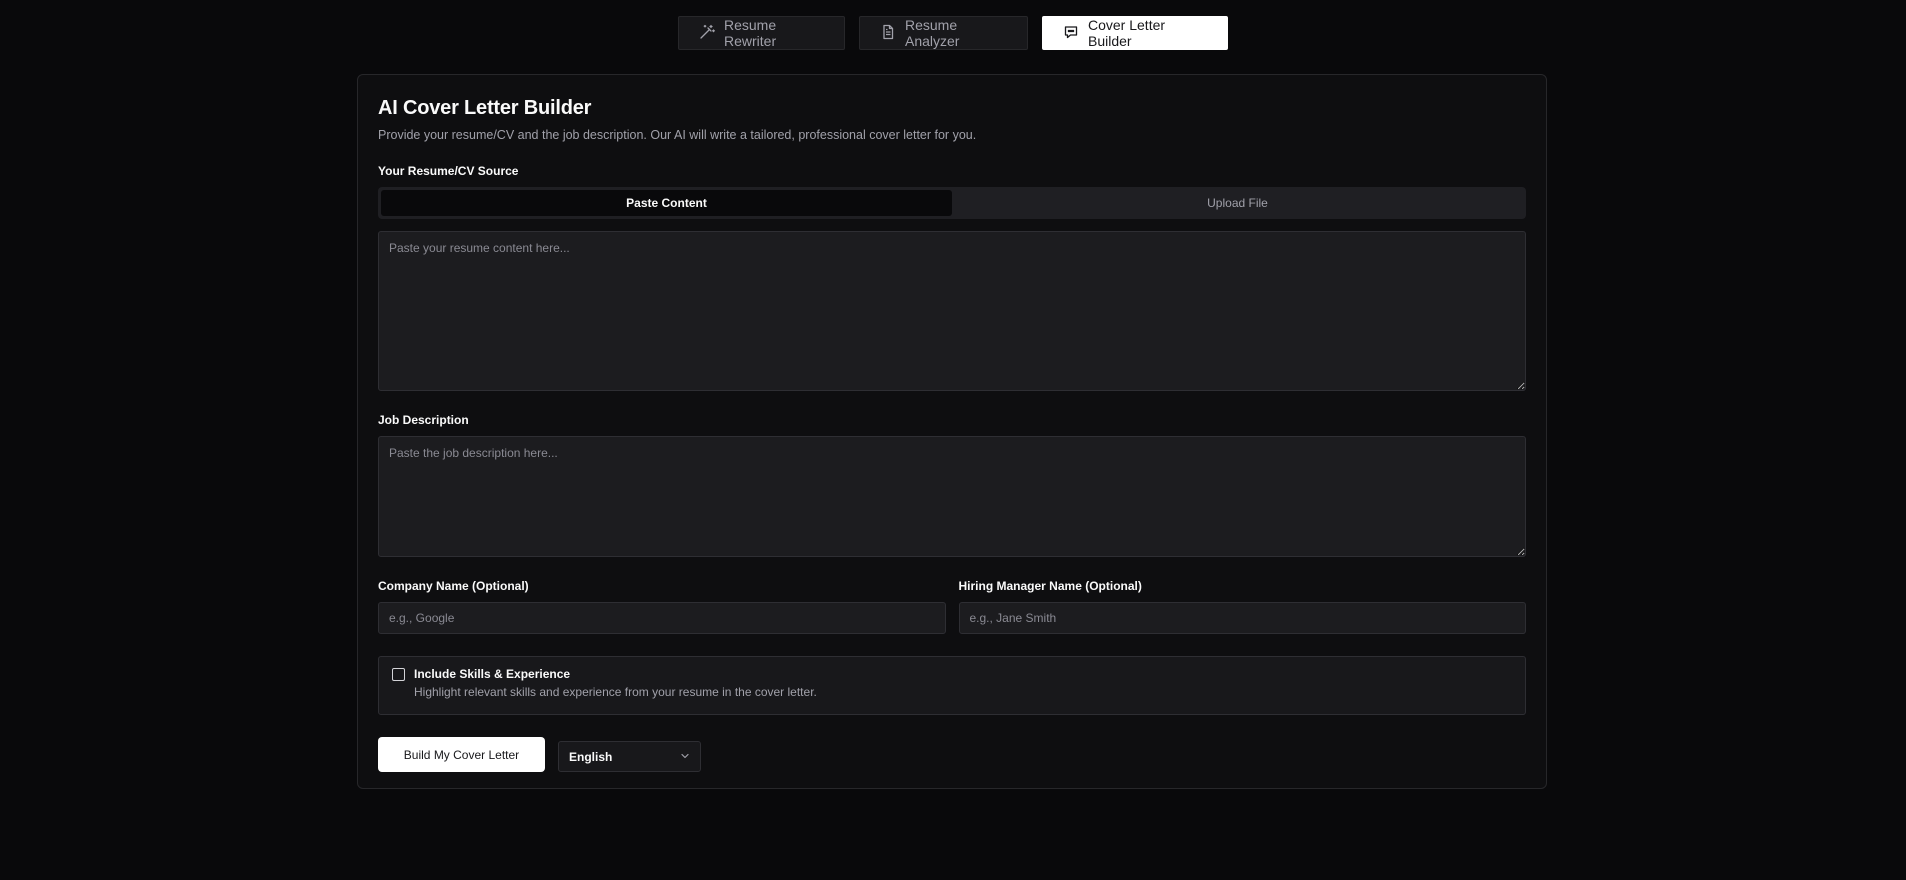 The height and width of the screenshot is (880, 1906). I want to click on language-select: English, so click(629, 756).